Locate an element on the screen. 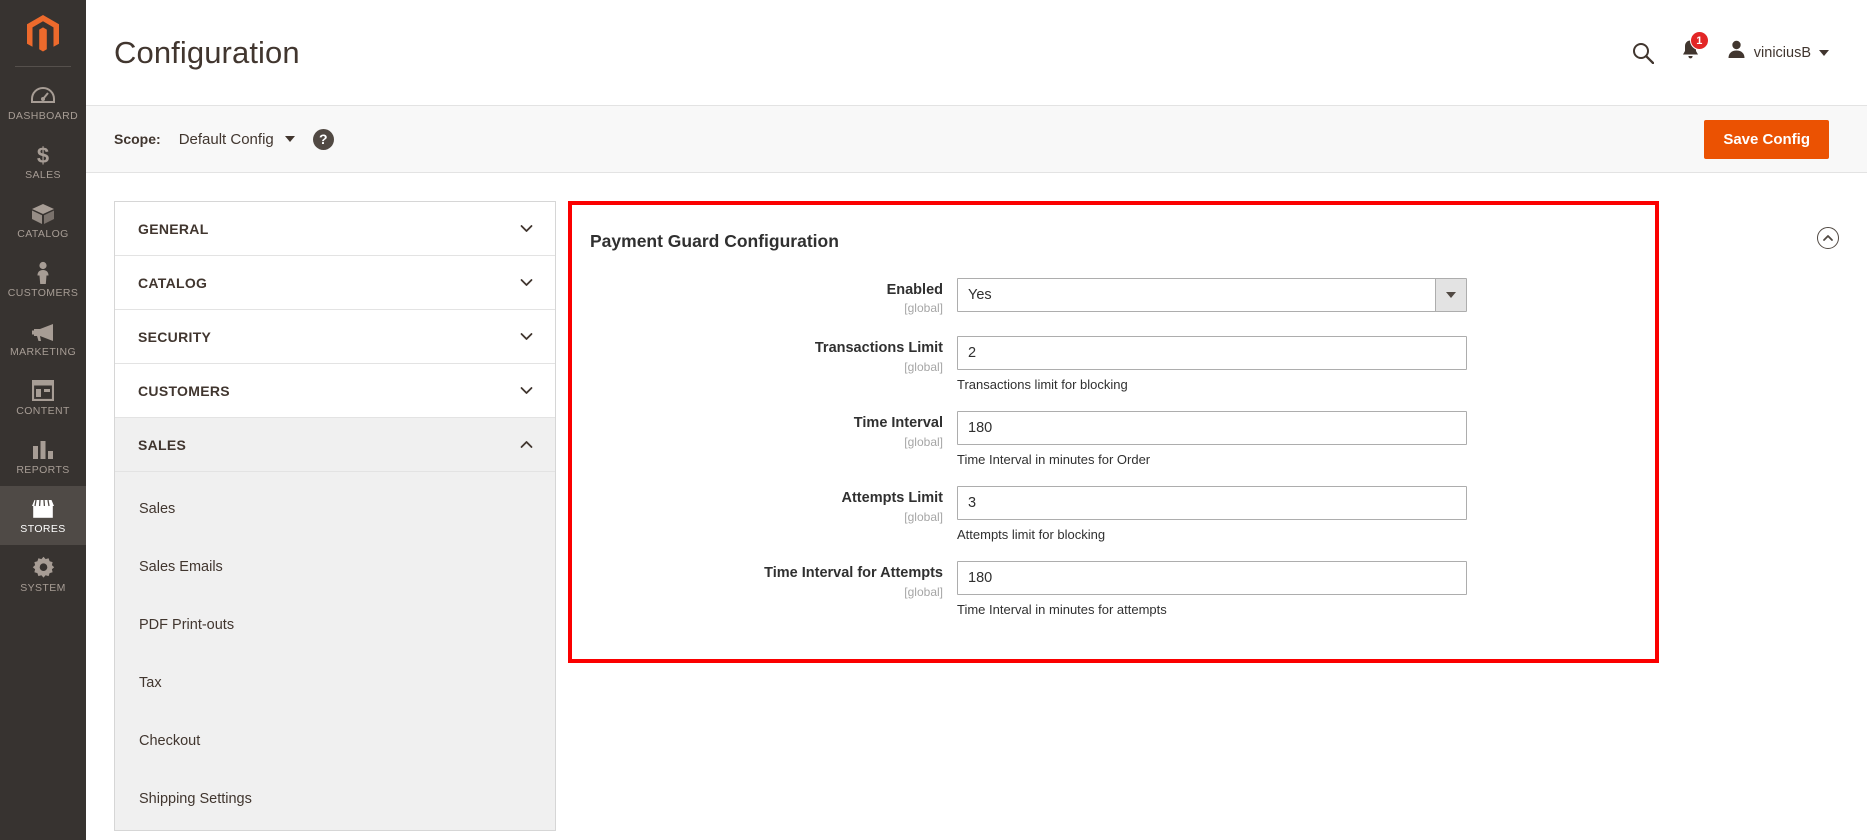  select-arrow-icon is located at coordinates (1450, 295).